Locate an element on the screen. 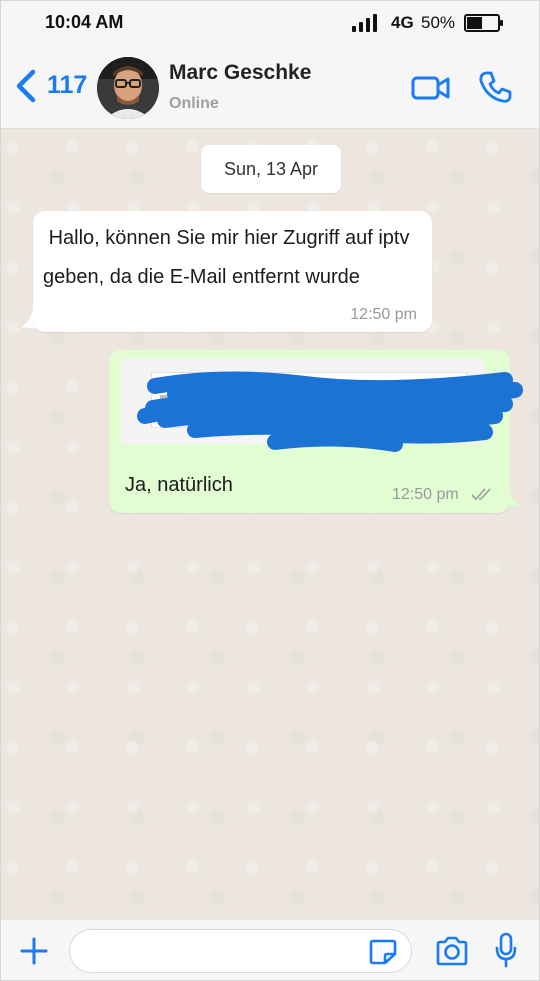 The height and width of the screenshot is (981, 540). video-call-icon is located at coordinates (431, 88).